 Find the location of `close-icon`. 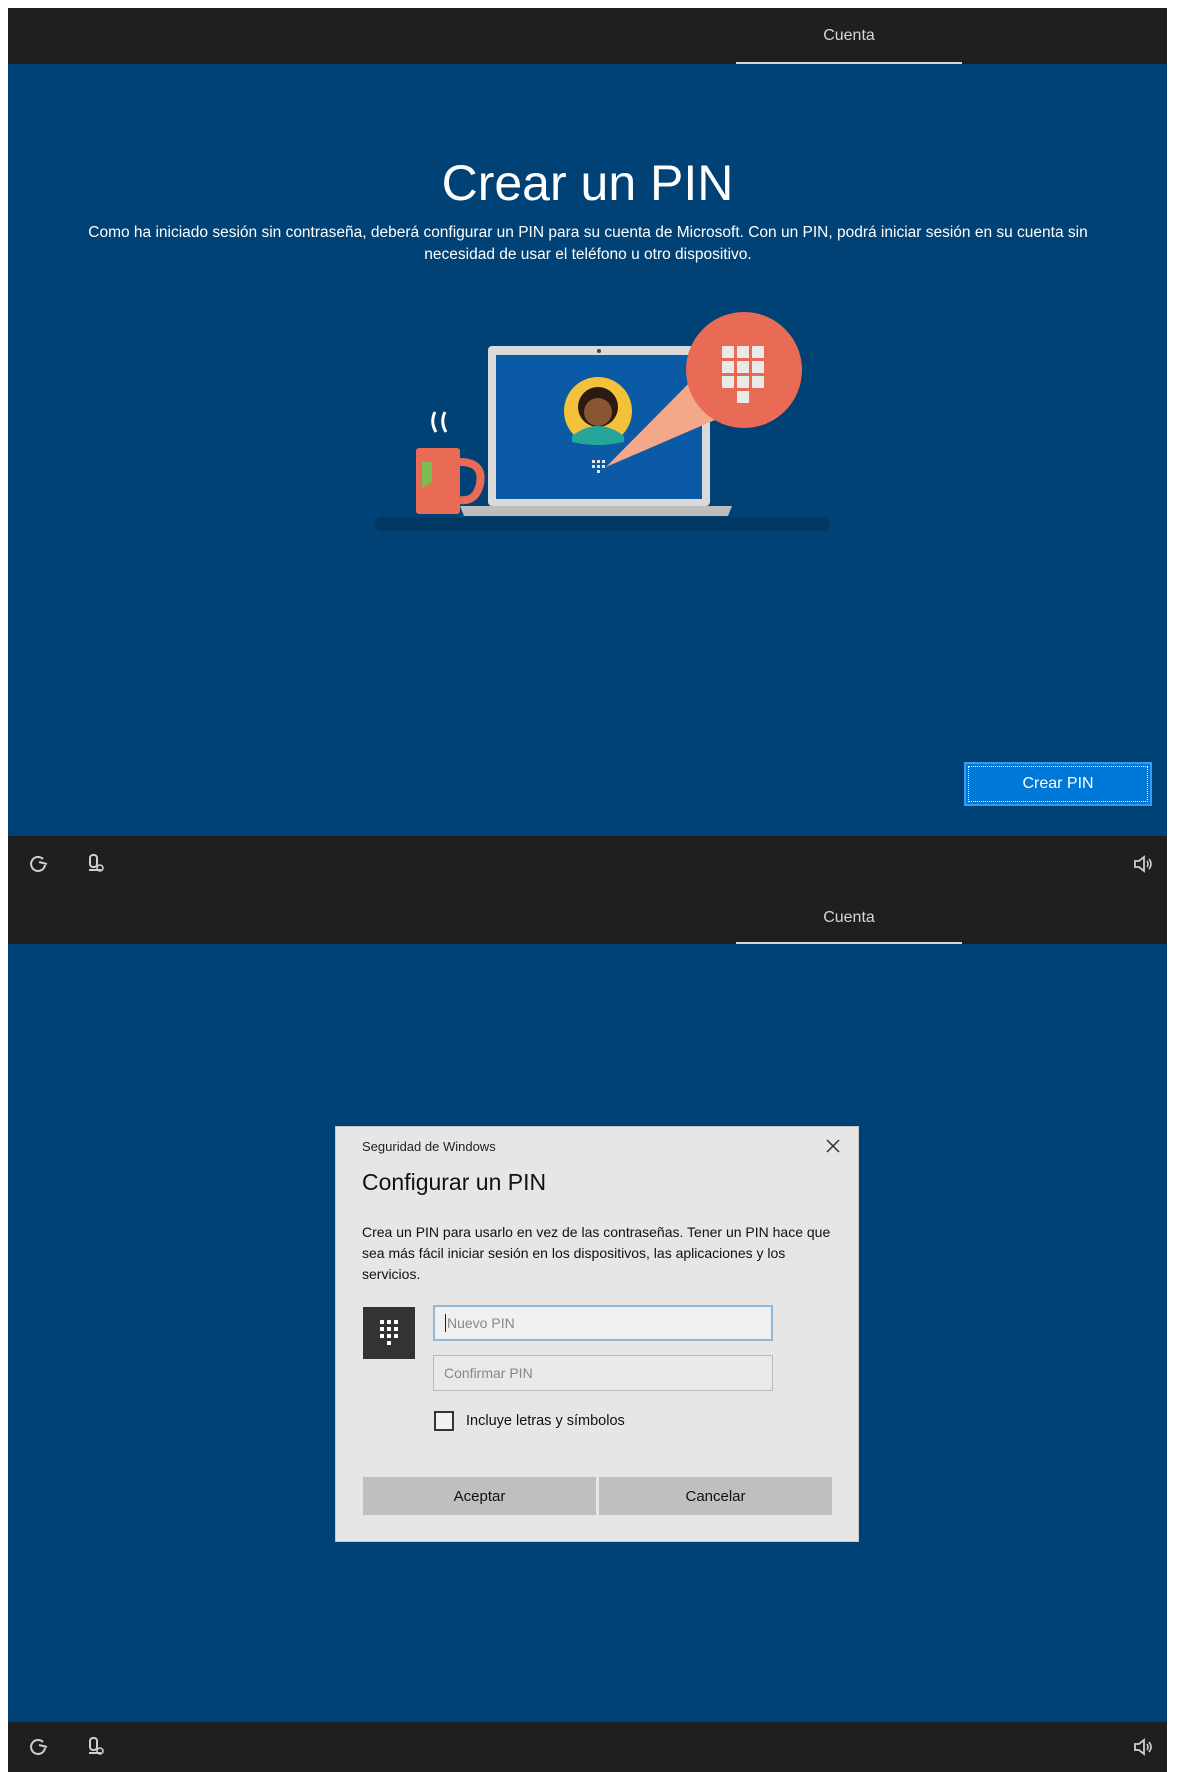

close-icon is located at coordinates (833, 1146).